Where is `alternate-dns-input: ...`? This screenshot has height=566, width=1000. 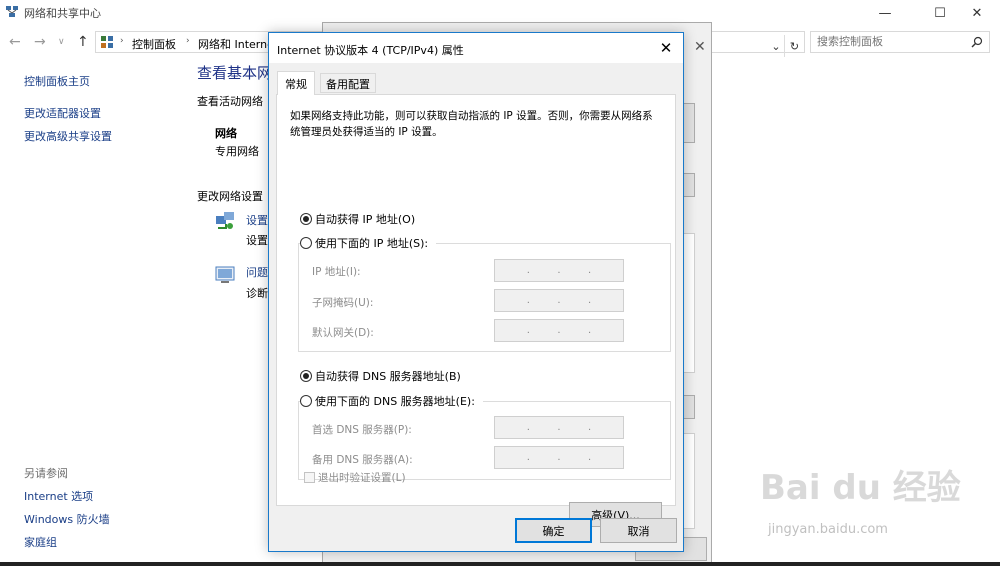
alternate-dns-input: ... is located at coordinates (559, 457).